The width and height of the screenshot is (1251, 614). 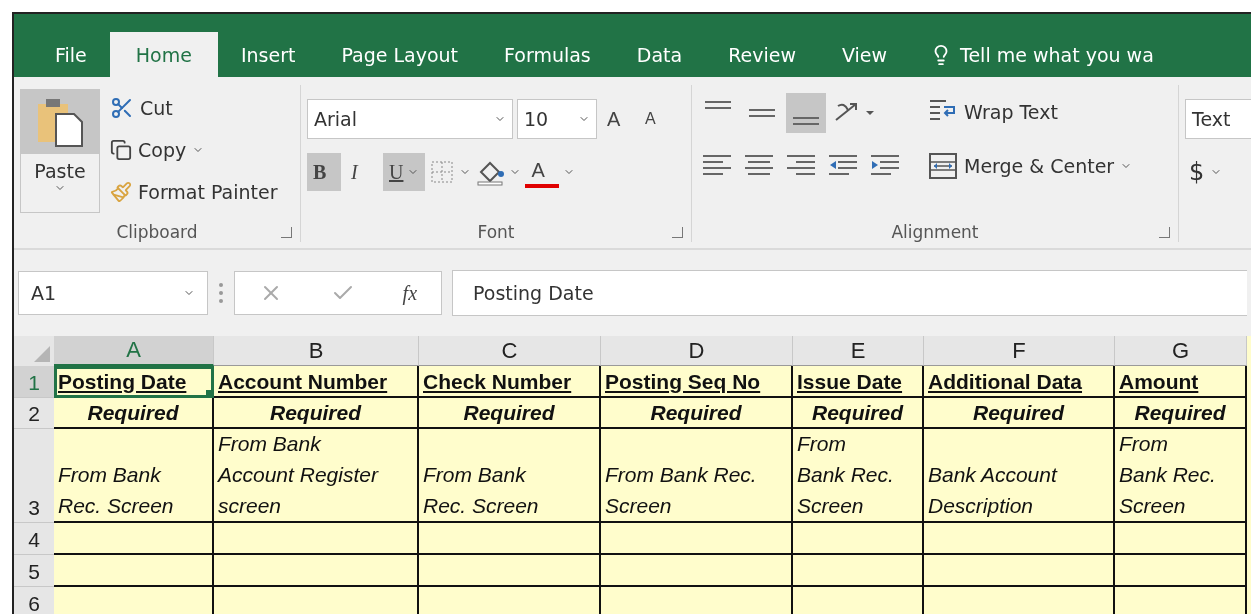 I want to click on cell-text: Additional Data, so click(x=1005, y=381).